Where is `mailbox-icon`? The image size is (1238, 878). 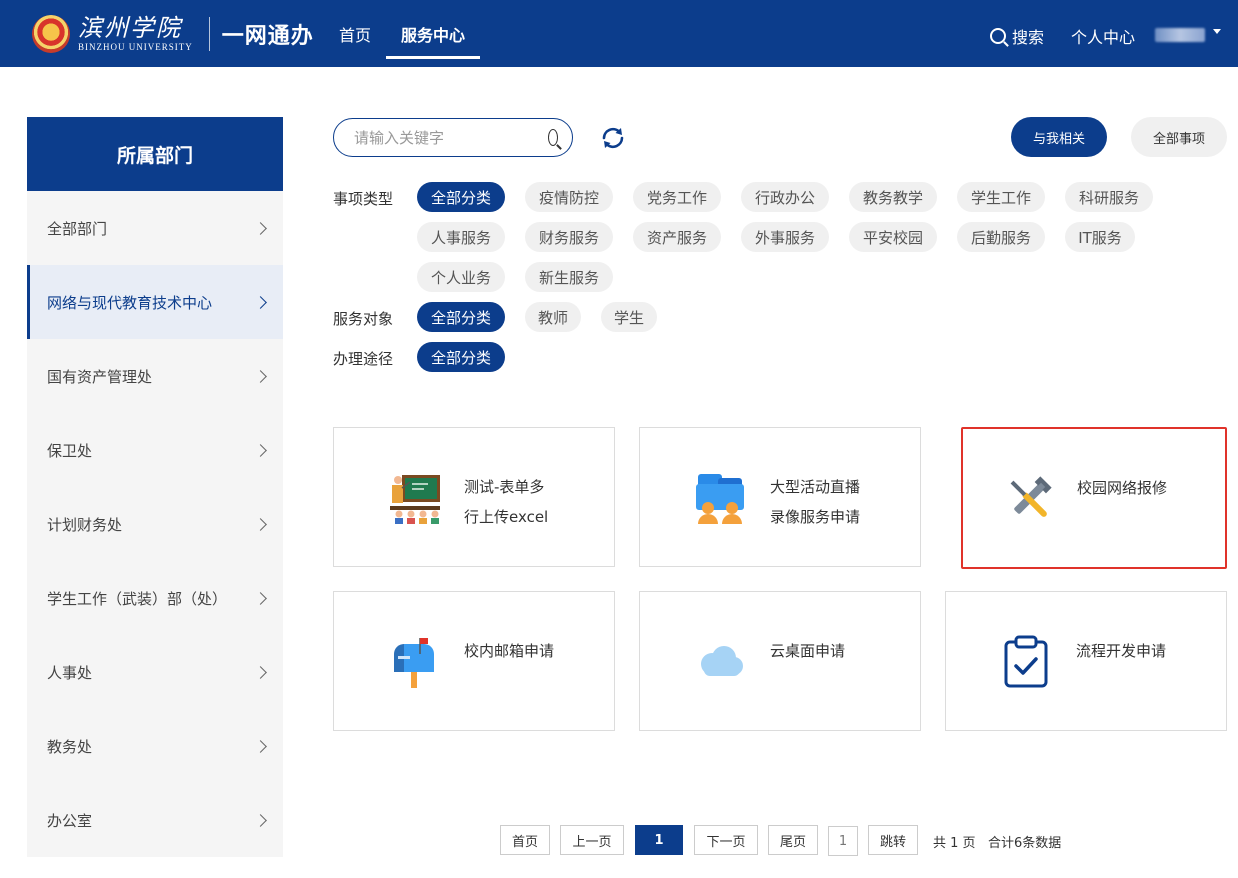
mailbox-icon is located at coordinates (414, 663).